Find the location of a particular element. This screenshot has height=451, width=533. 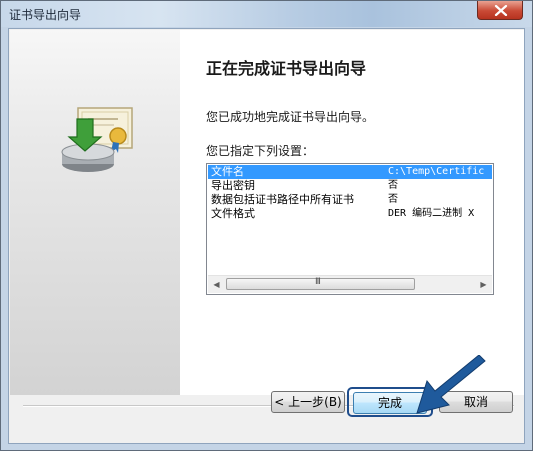

setting-name: 文件名 is located at coordinates (227, 171).